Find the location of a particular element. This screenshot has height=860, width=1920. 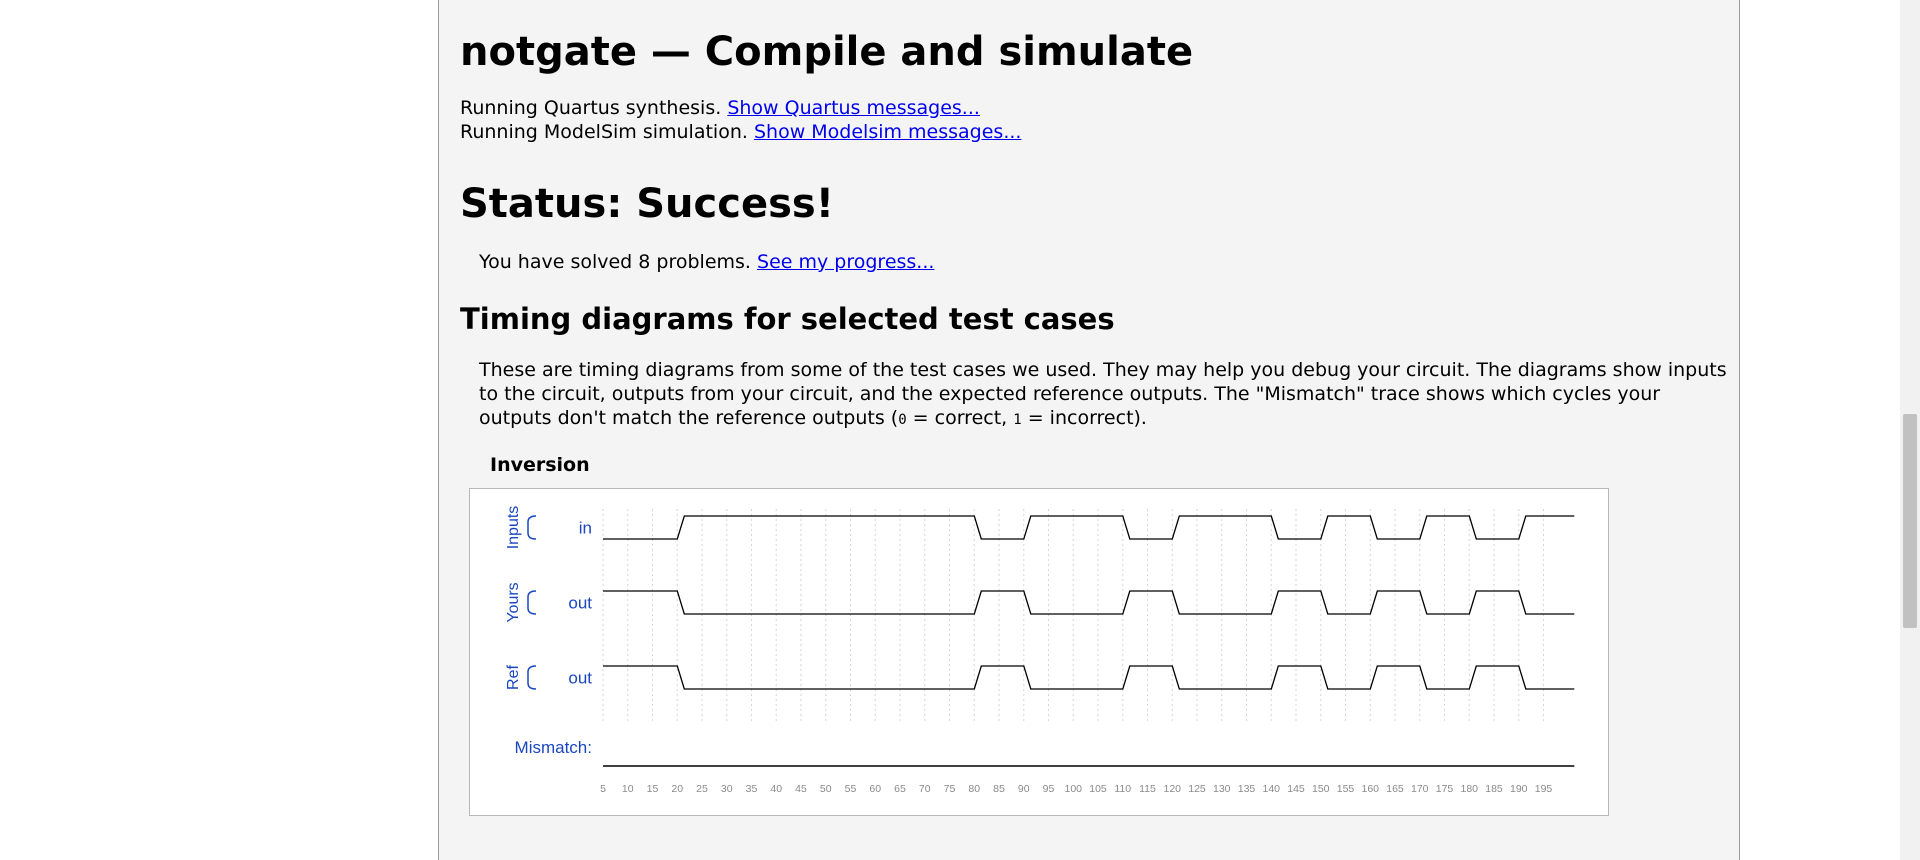

x-tick-label-80: 80 is located at coordinates (974, 789).